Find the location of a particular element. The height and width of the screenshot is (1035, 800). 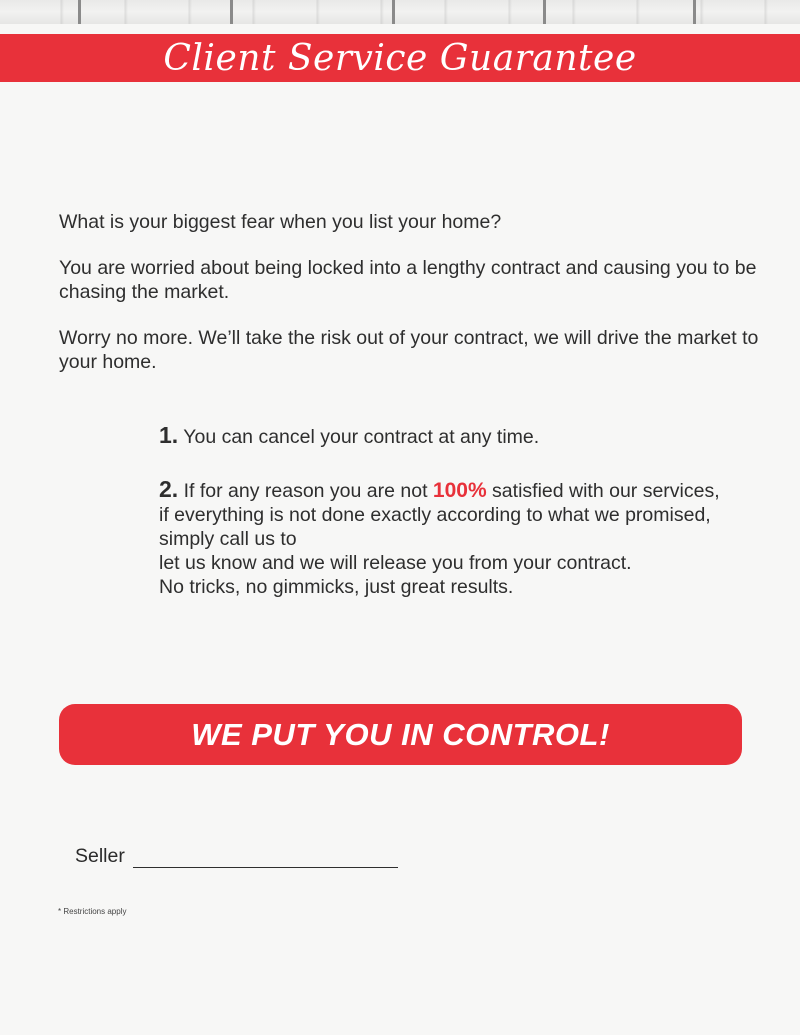

signature-line is located at coordinates (265, 857).